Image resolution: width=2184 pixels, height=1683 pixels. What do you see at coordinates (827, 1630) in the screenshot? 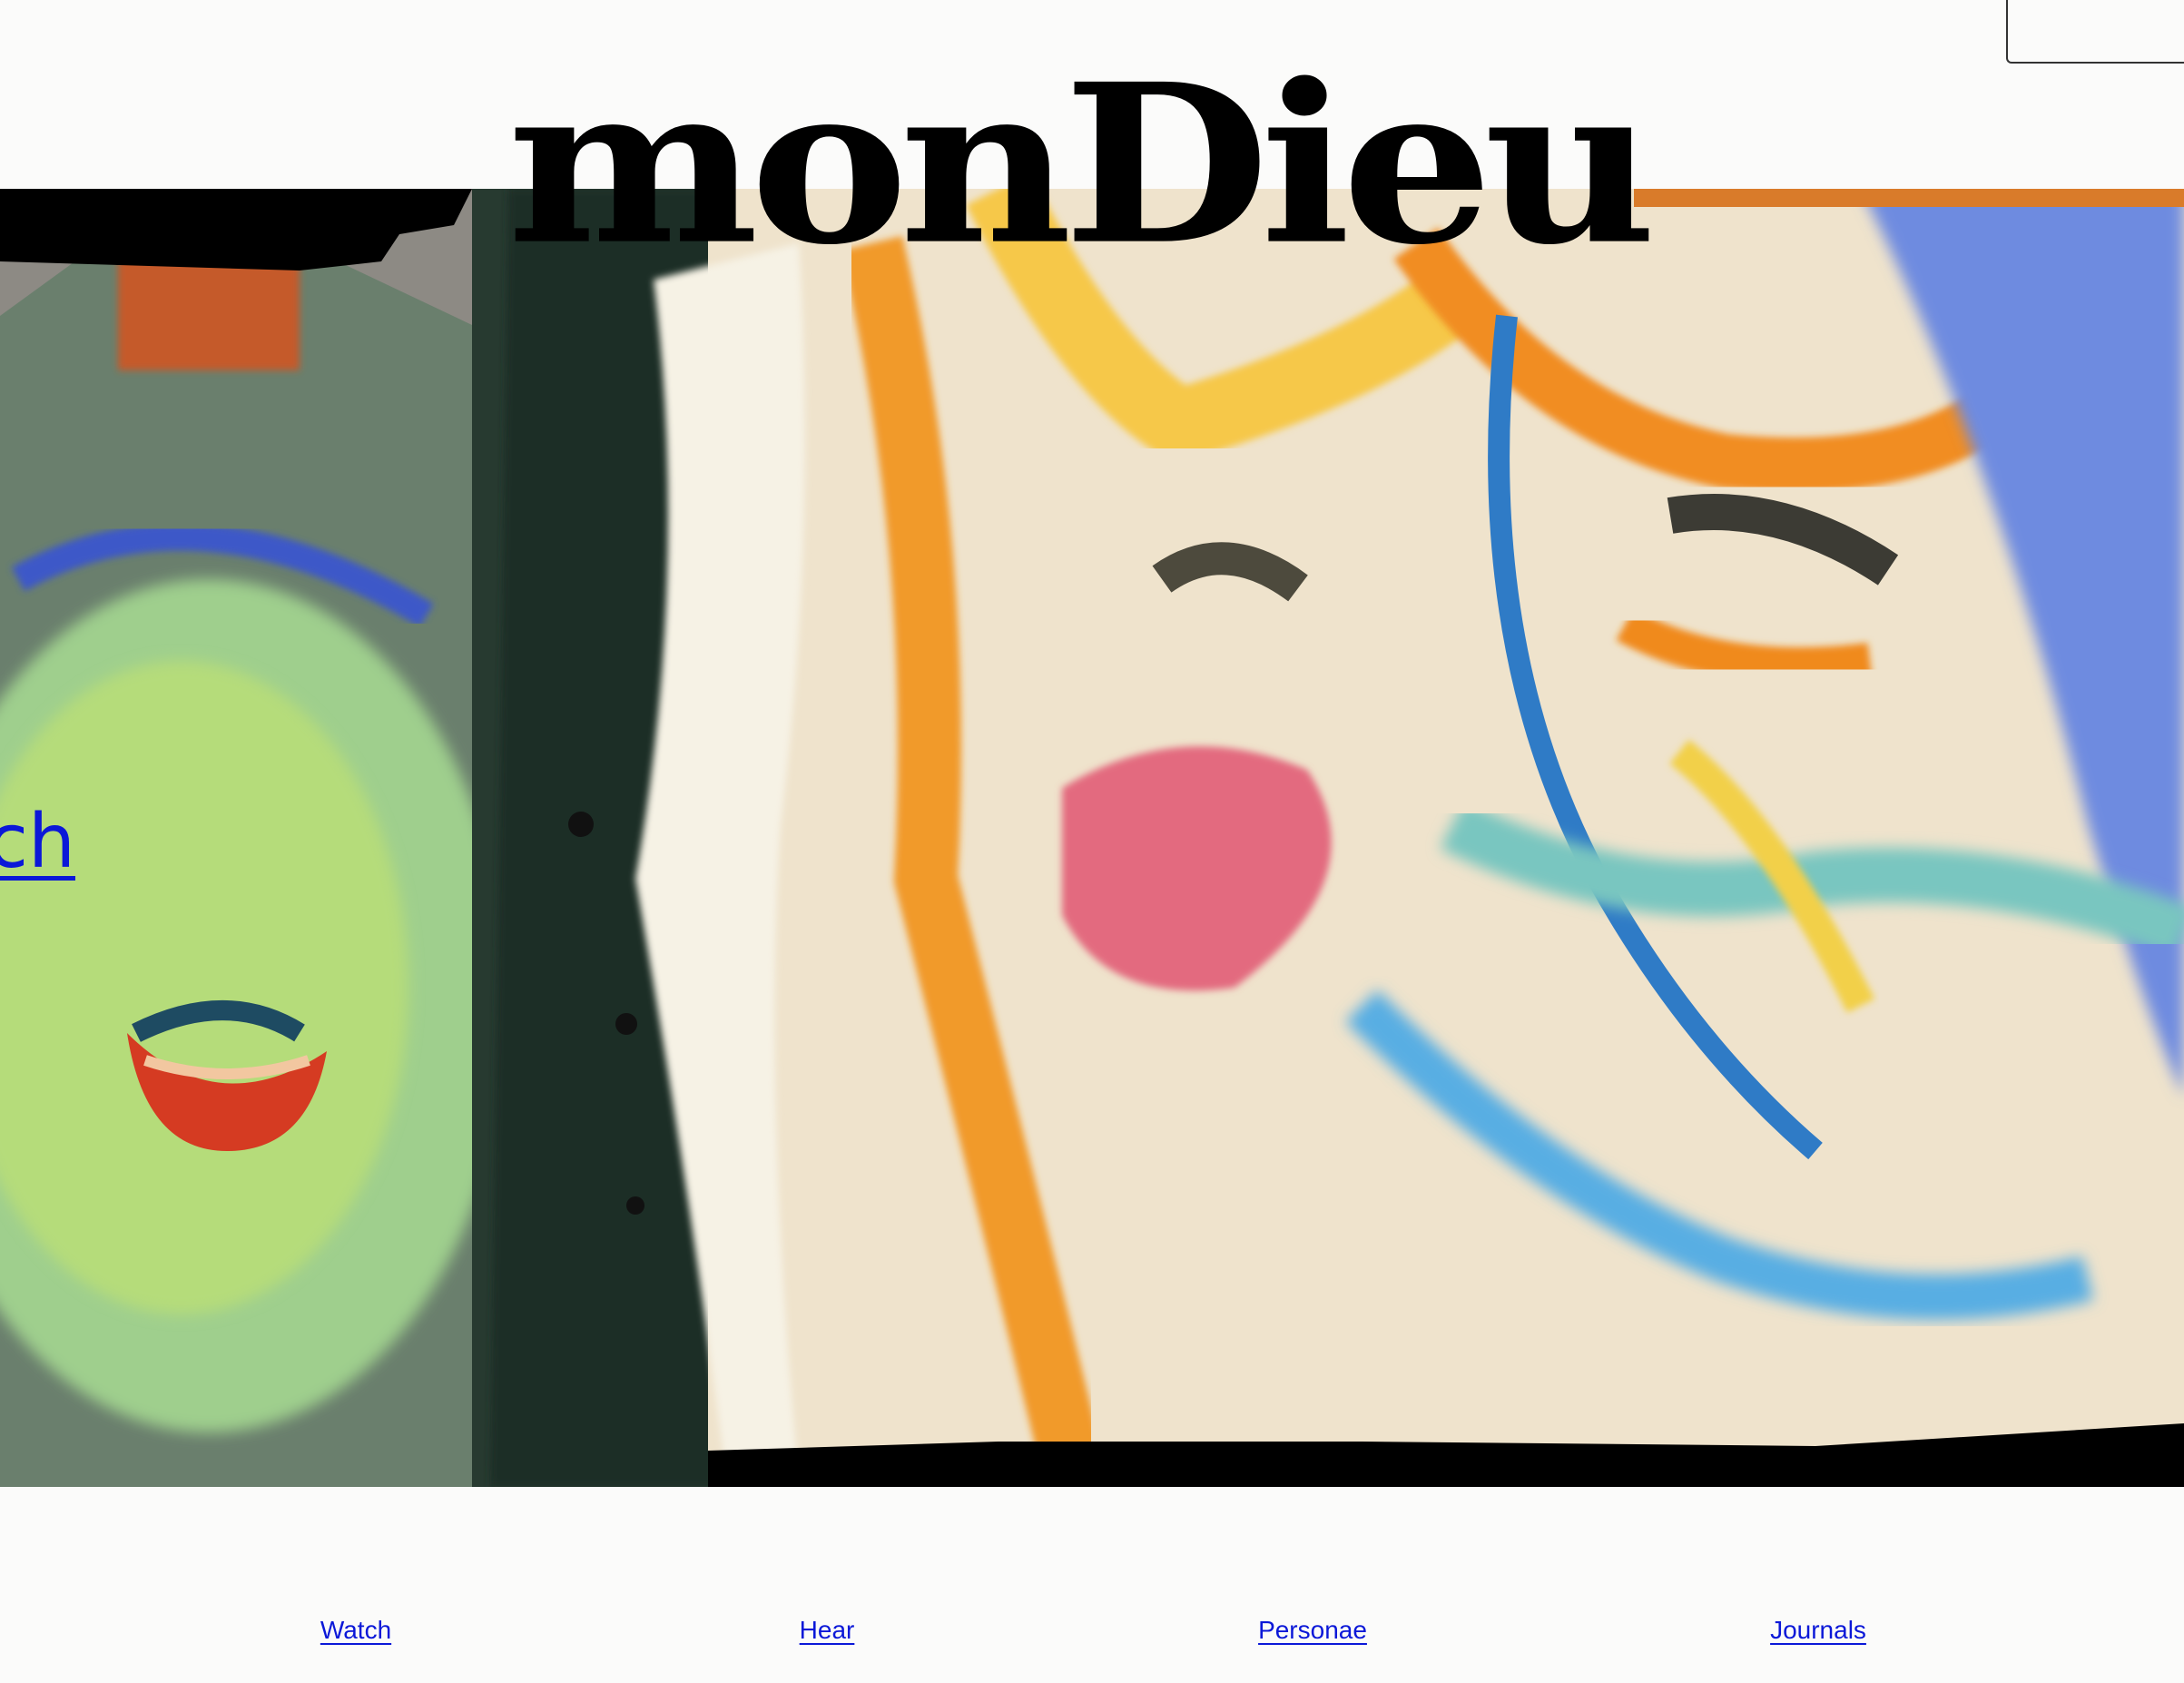
I see `nav-link-hear: Hear` at bounding box center [827, 1630].